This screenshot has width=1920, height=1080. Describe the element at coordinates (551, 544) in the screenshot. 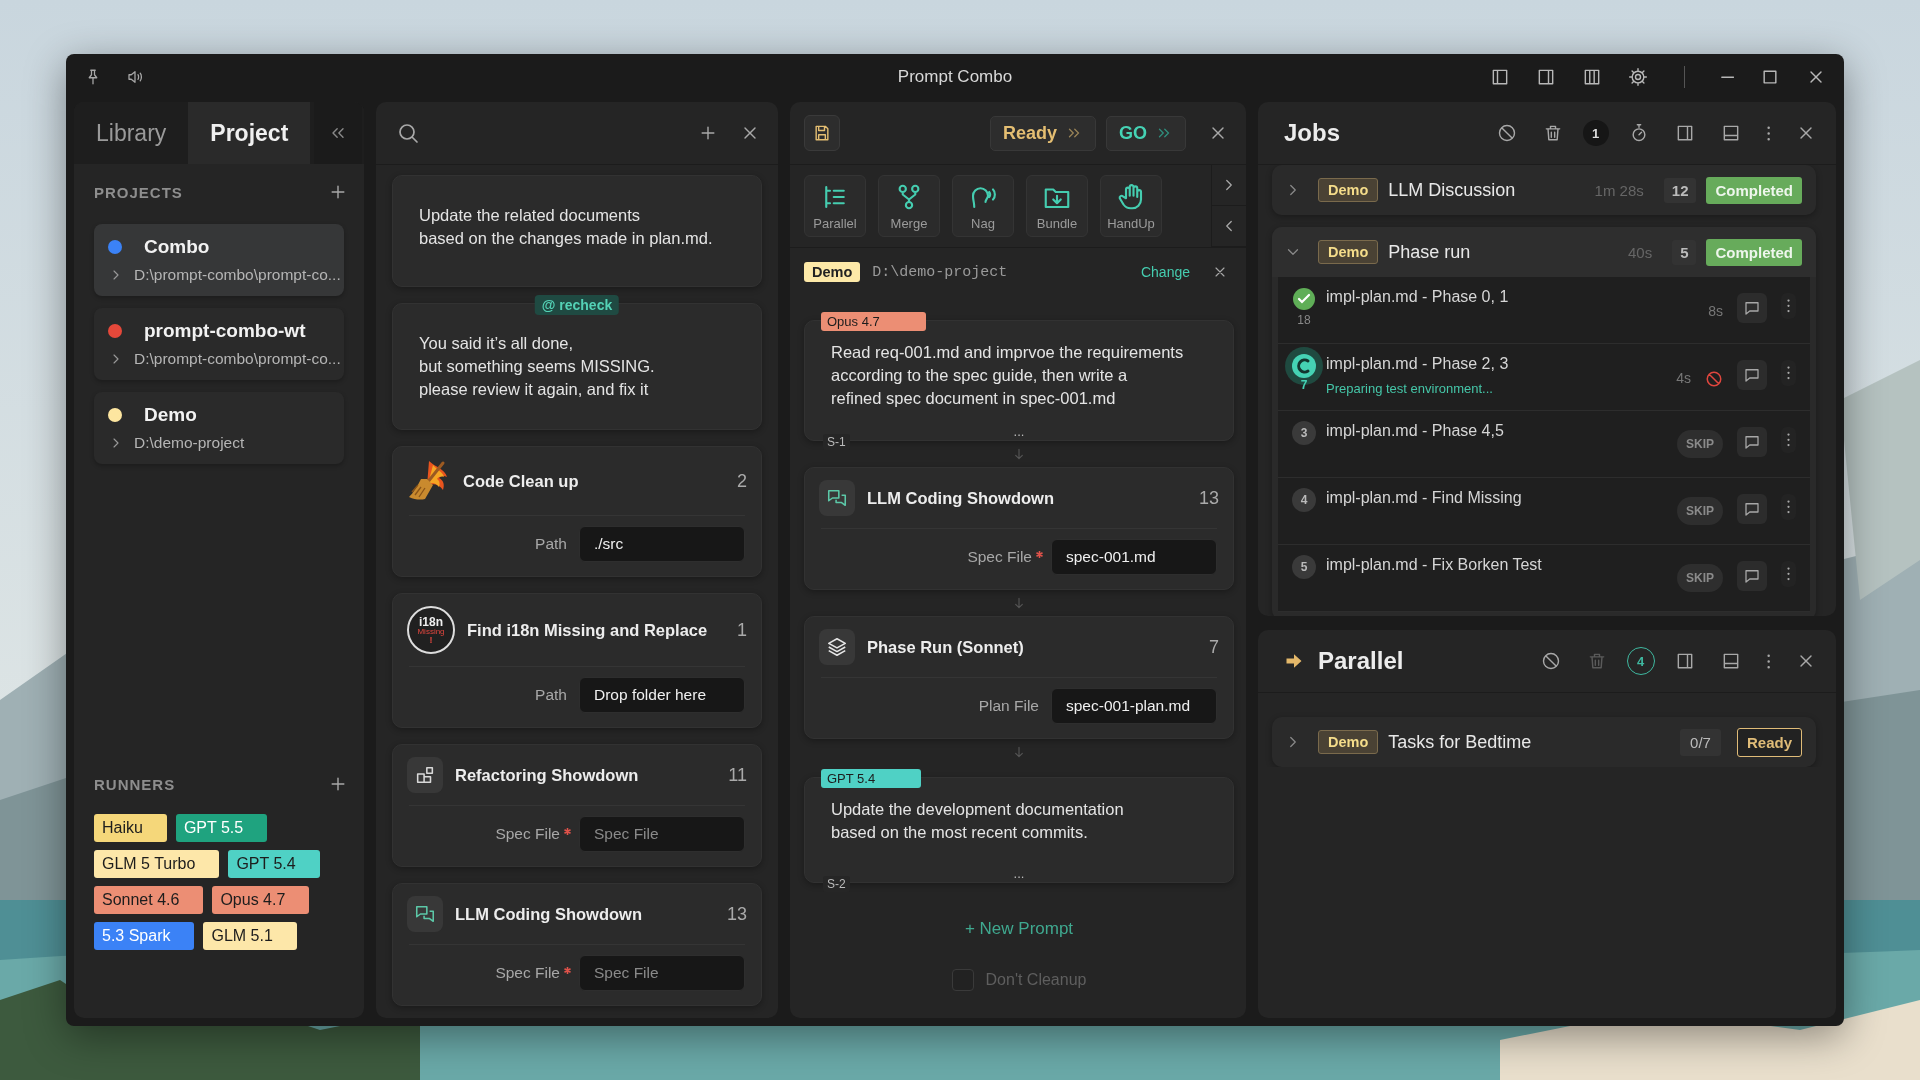

I see `field-label: Path` at that location.